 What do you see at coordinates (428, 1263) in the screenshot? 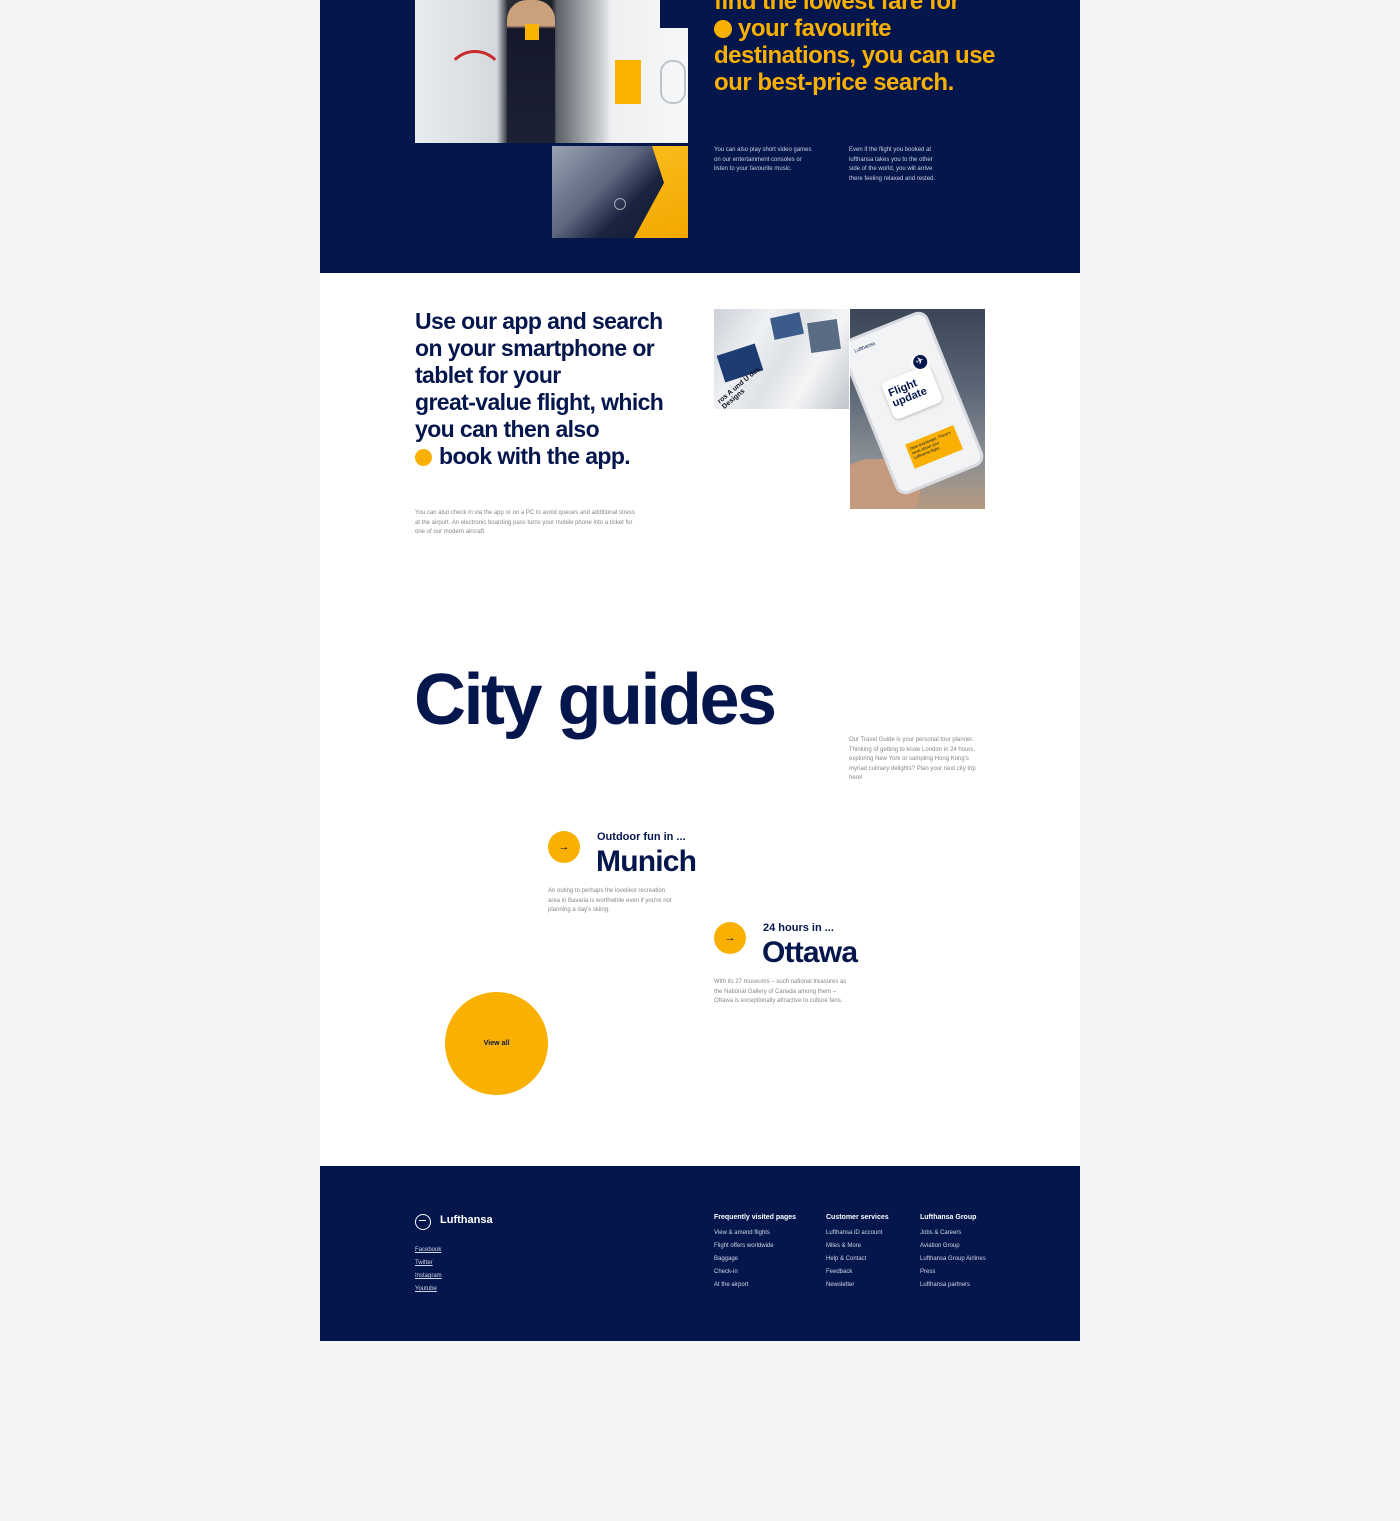
I see `twitter-link: Twitter` at bounding box center [428, 1263].